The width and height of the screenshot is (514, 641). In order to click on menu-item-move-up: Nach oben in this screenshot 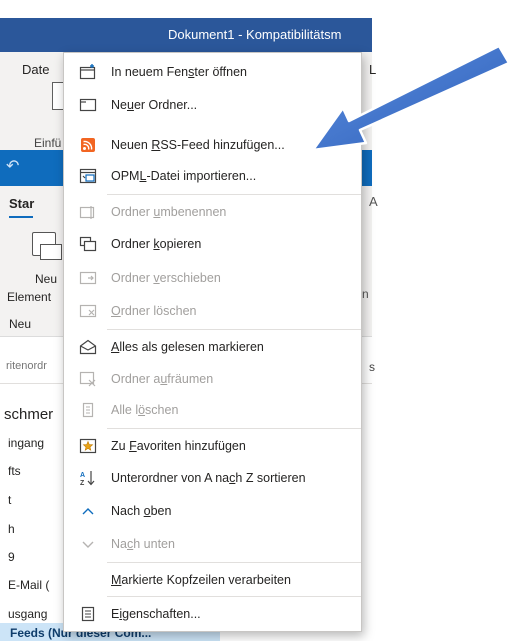, I will do `click(212, 511)`.